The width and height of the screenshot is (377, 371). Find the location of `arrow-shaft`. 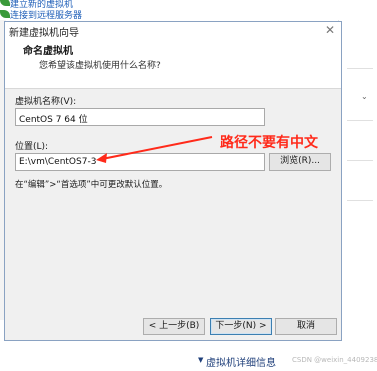

arrow-shaft is located at coordinates (157, 148).